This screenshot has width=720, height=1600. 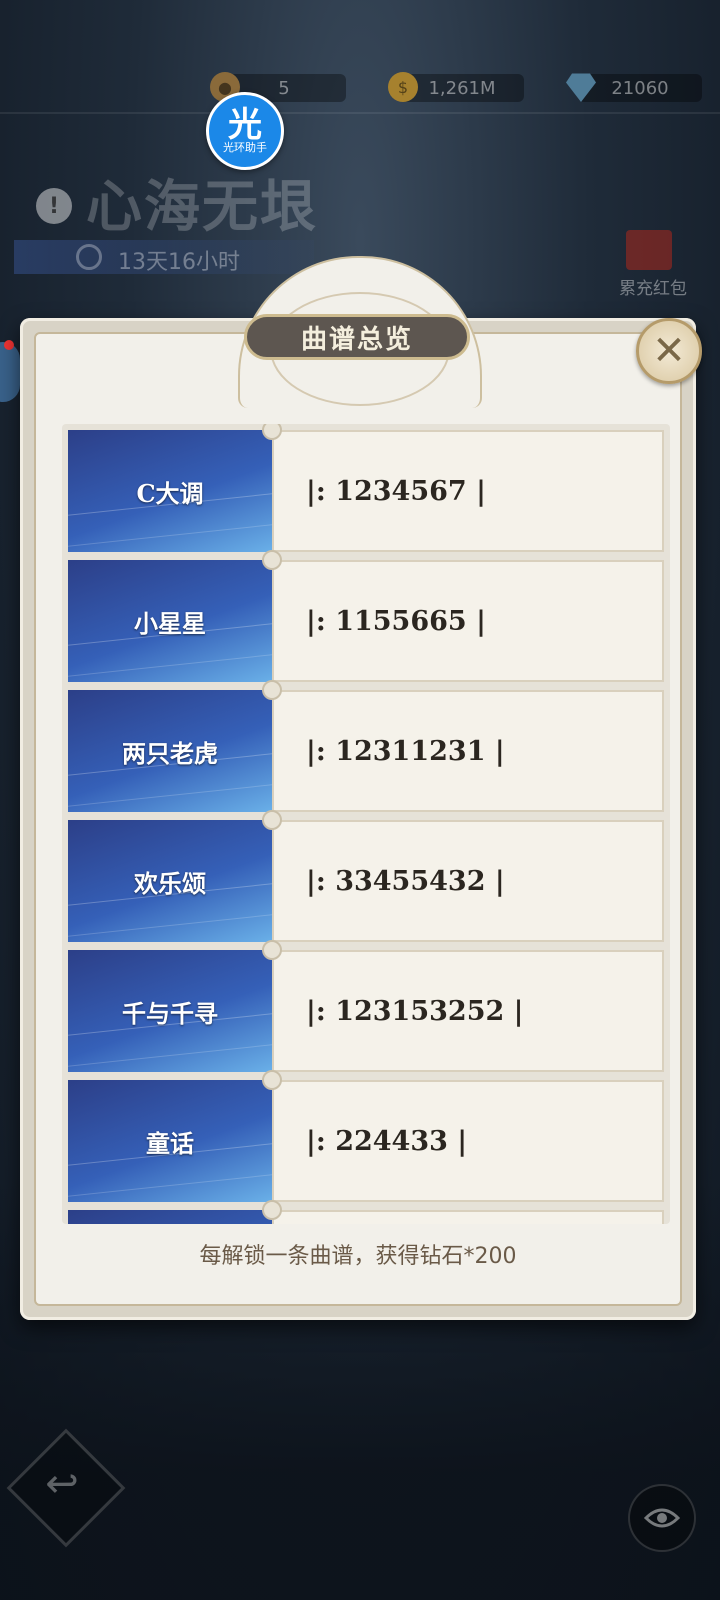 What do you see at coordinates (170, 491) in the screenshot?
I see `song-name: C大调` at bounding box center [170, 491].